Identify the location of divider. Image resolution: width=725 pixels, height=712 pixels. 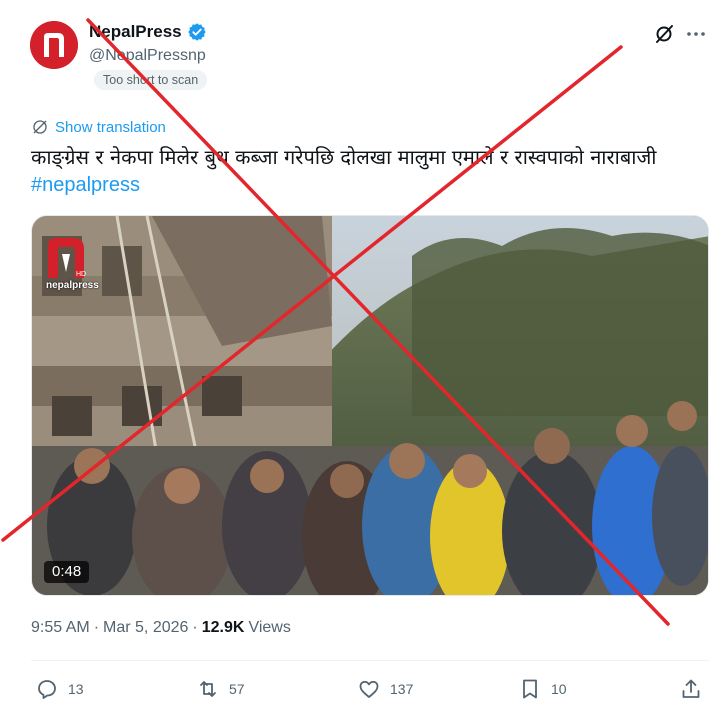
(370, 660).